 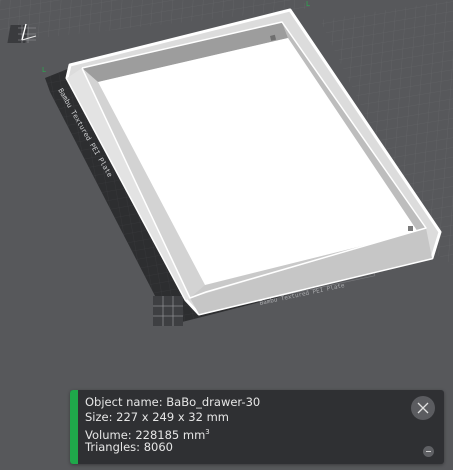 I want to click on close-button, so click(x=423, y=408).